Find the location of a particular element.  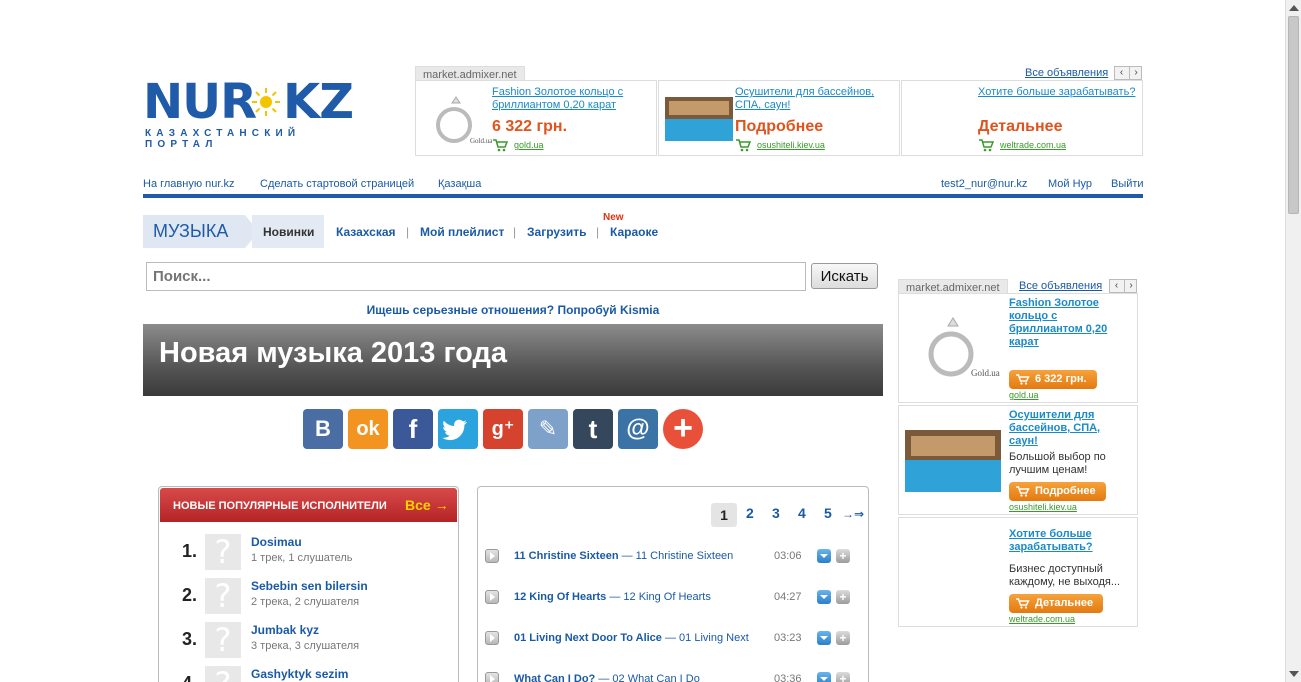

page-2-link: 2 is located at coordinates (750, 513).